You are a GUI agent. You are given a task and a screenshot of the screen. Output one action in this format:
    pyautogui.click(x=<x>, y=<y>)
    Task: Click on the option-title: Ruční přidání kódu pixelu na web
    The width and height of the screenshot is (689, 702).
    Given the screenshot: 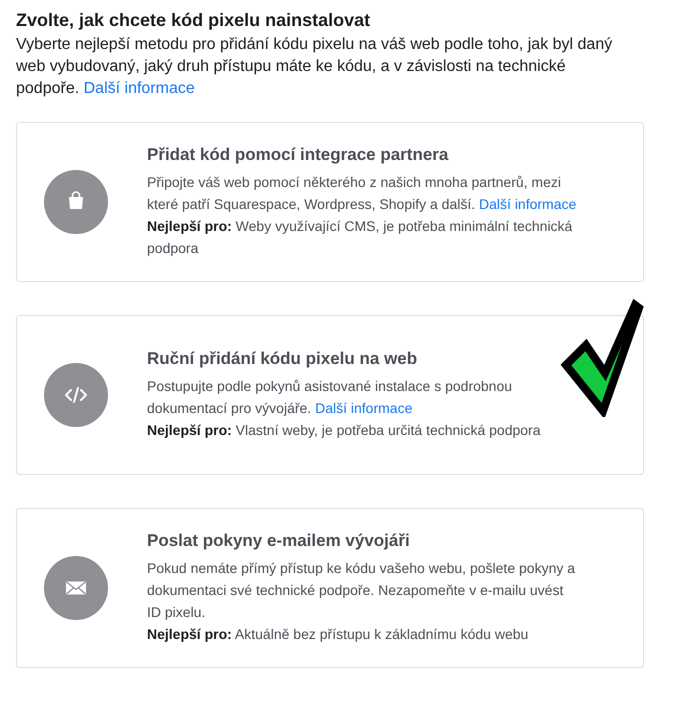 What is the action you would take?
    pyautogui.click(x=282, y=359)
    